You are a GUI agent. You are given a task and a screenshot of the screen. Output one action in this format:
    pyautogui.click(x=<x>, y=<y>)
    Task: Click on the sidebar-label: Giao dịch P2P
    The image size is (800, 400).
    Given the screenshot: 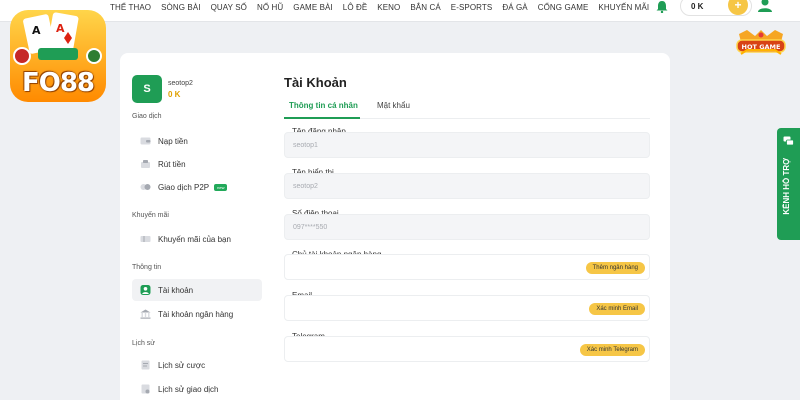 What is the action you would take?
    pyautogui.click(x=184, y=187)
    